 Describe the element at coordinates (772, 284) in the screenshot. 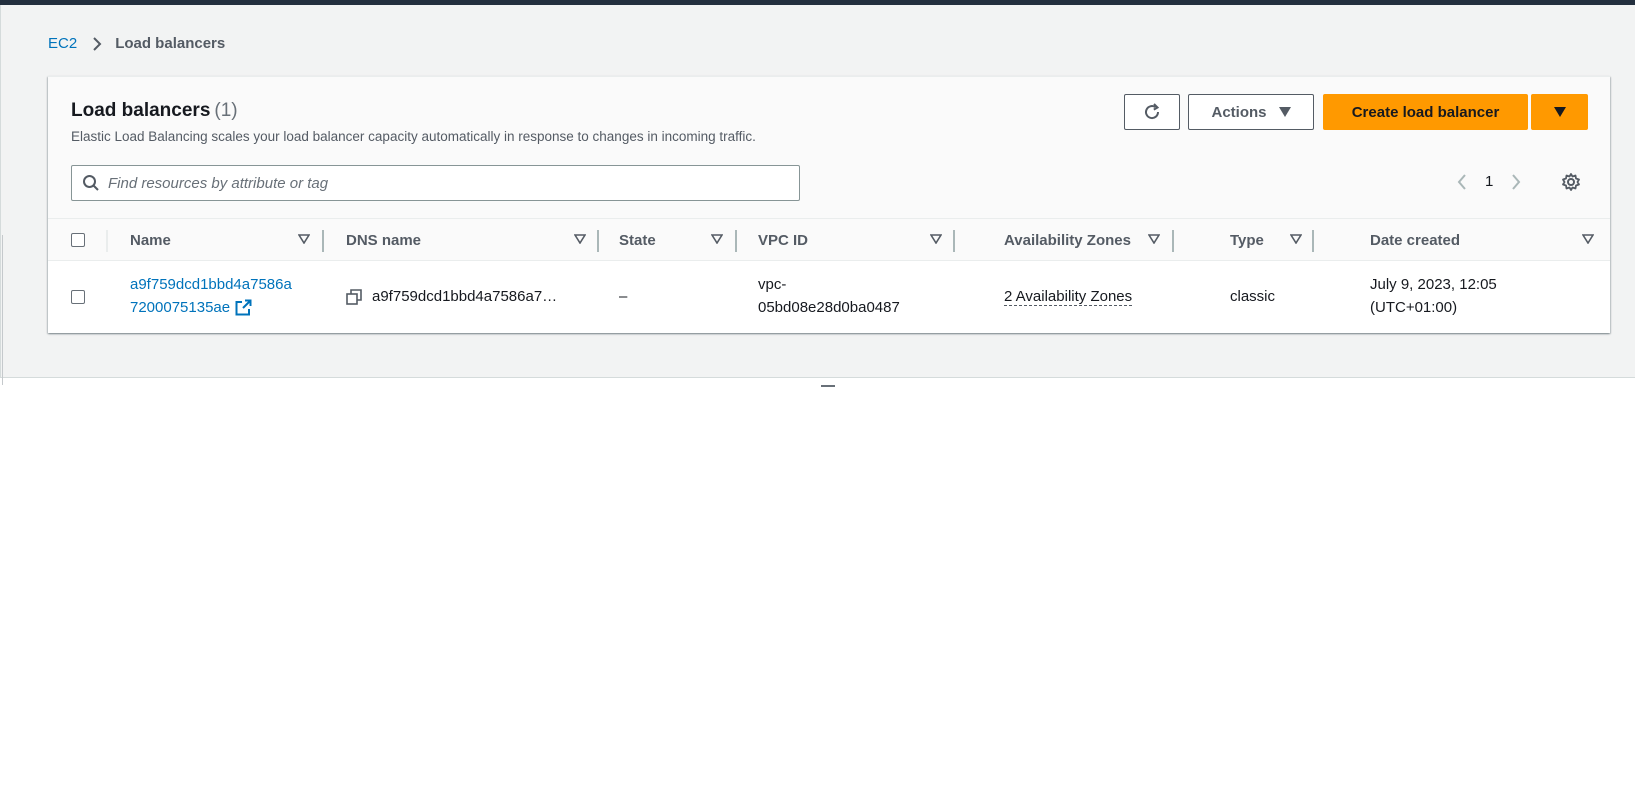

I see `vpc-id-value: vpc-` at that location.